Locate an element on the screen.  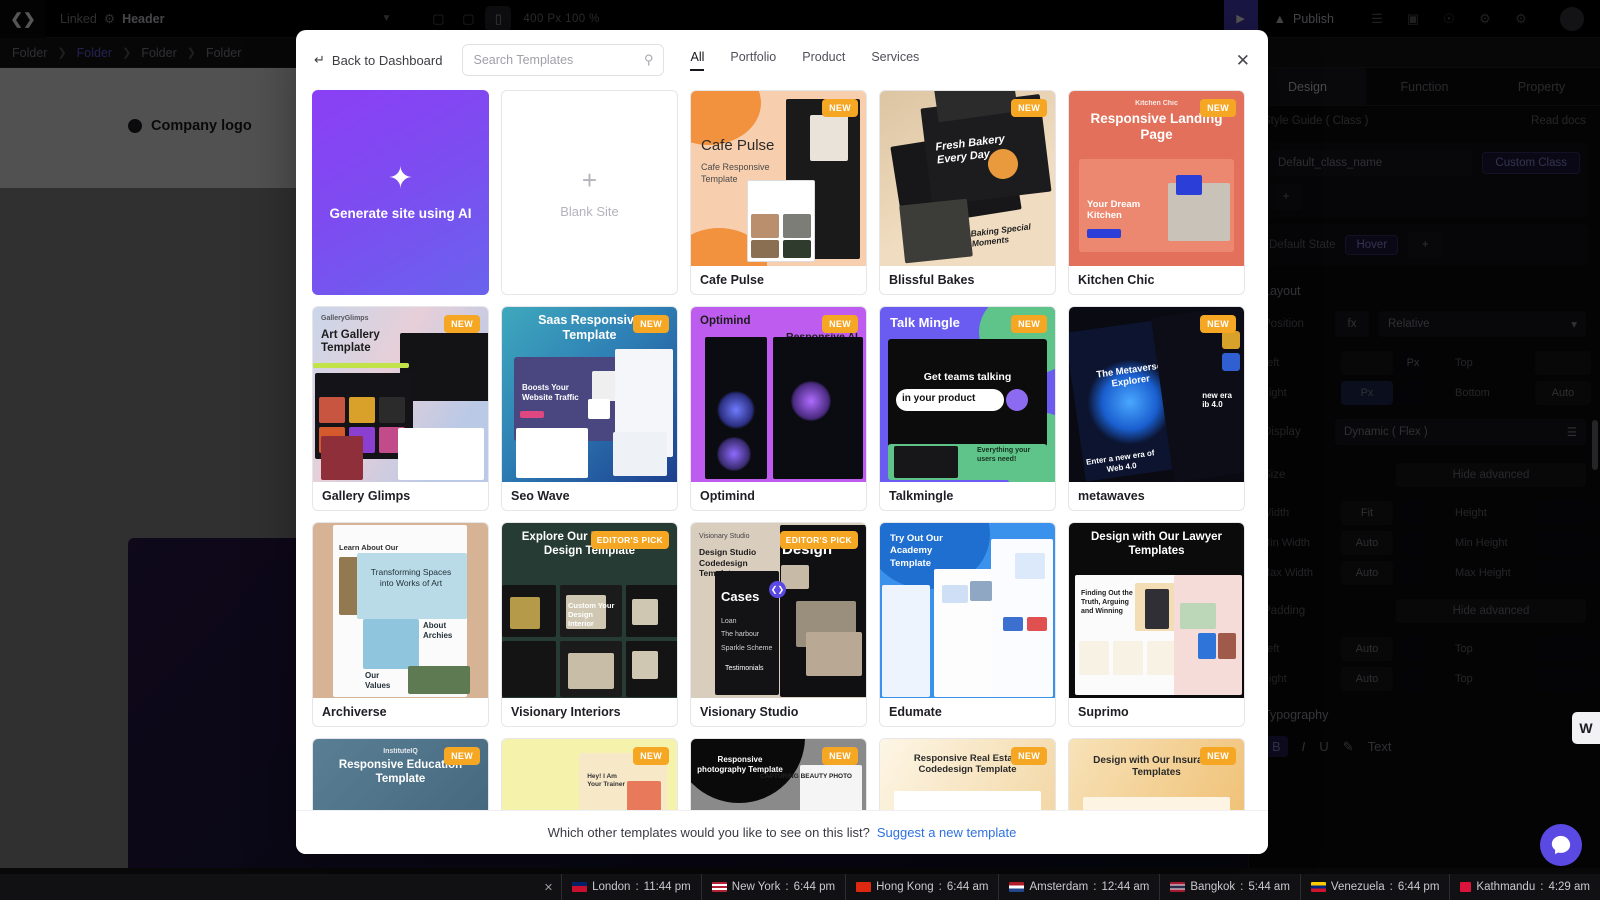
template-thumbnail: Hey! I Am Your Trainer NEW is located at coordinates (589, 774).